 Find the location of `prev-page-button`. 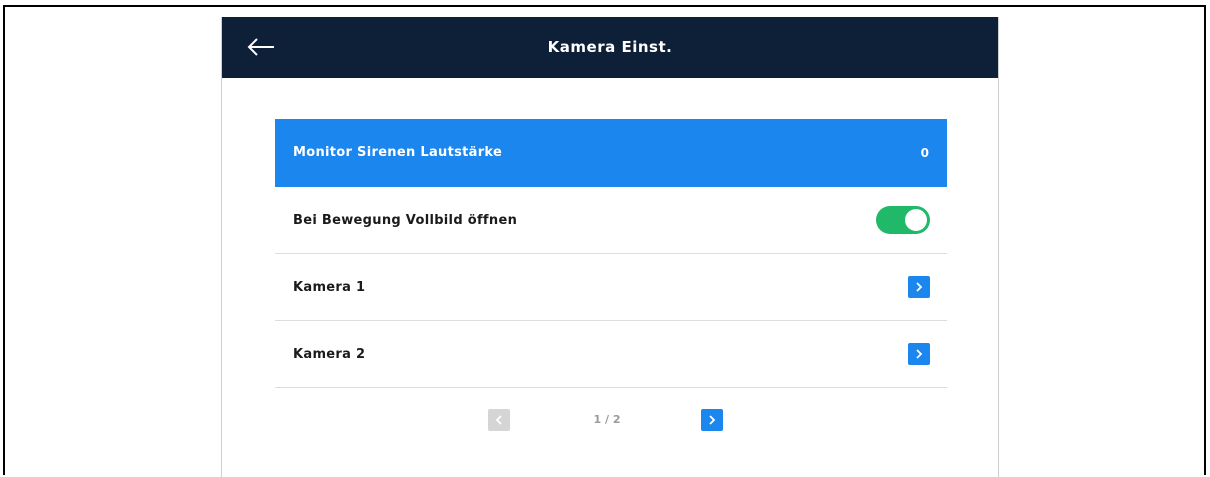

prev-page-button is located at coordinates (499, 420).